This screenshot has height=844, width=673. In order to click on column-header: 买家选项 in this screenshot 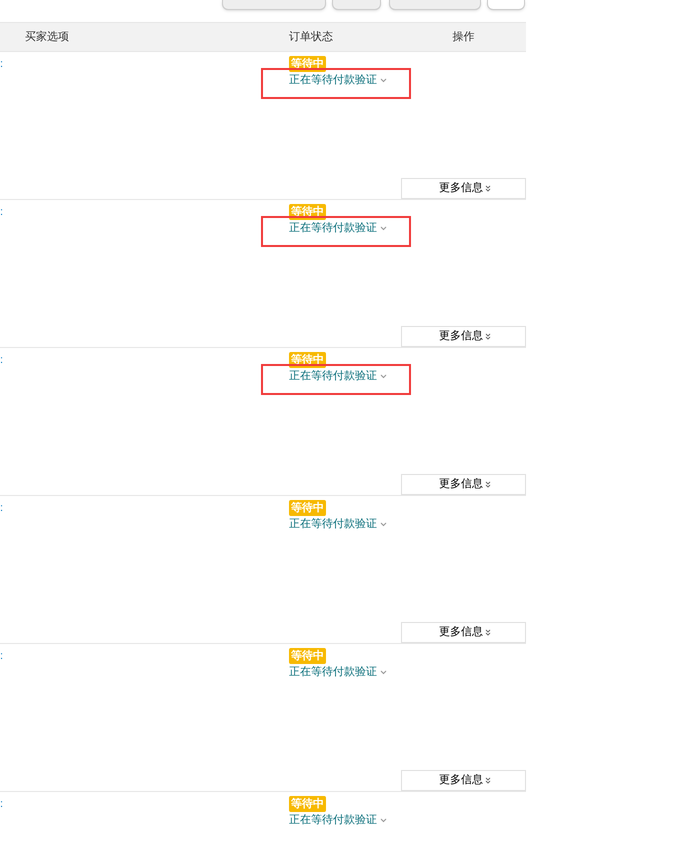, I will do `click(47, 37)`.